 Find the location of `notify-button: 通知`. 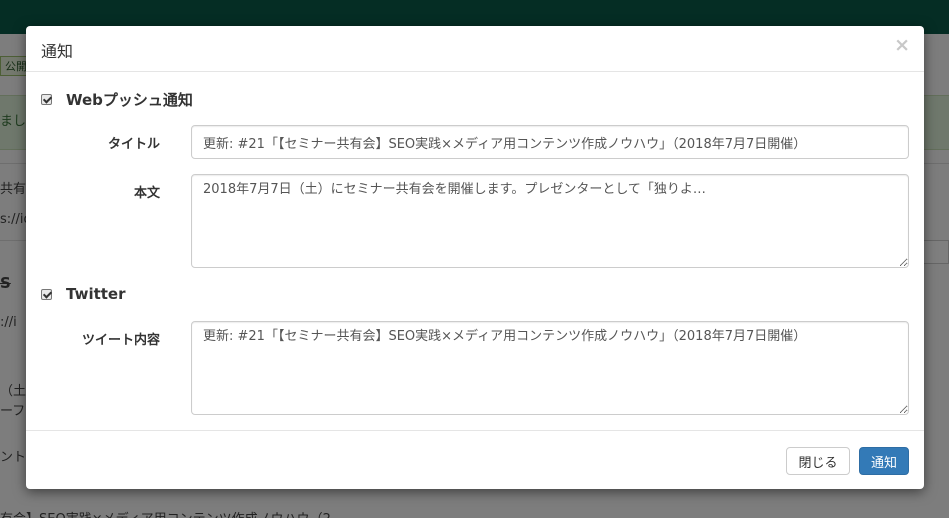

notify-button: 通知 is located at coordinates (884, 461).